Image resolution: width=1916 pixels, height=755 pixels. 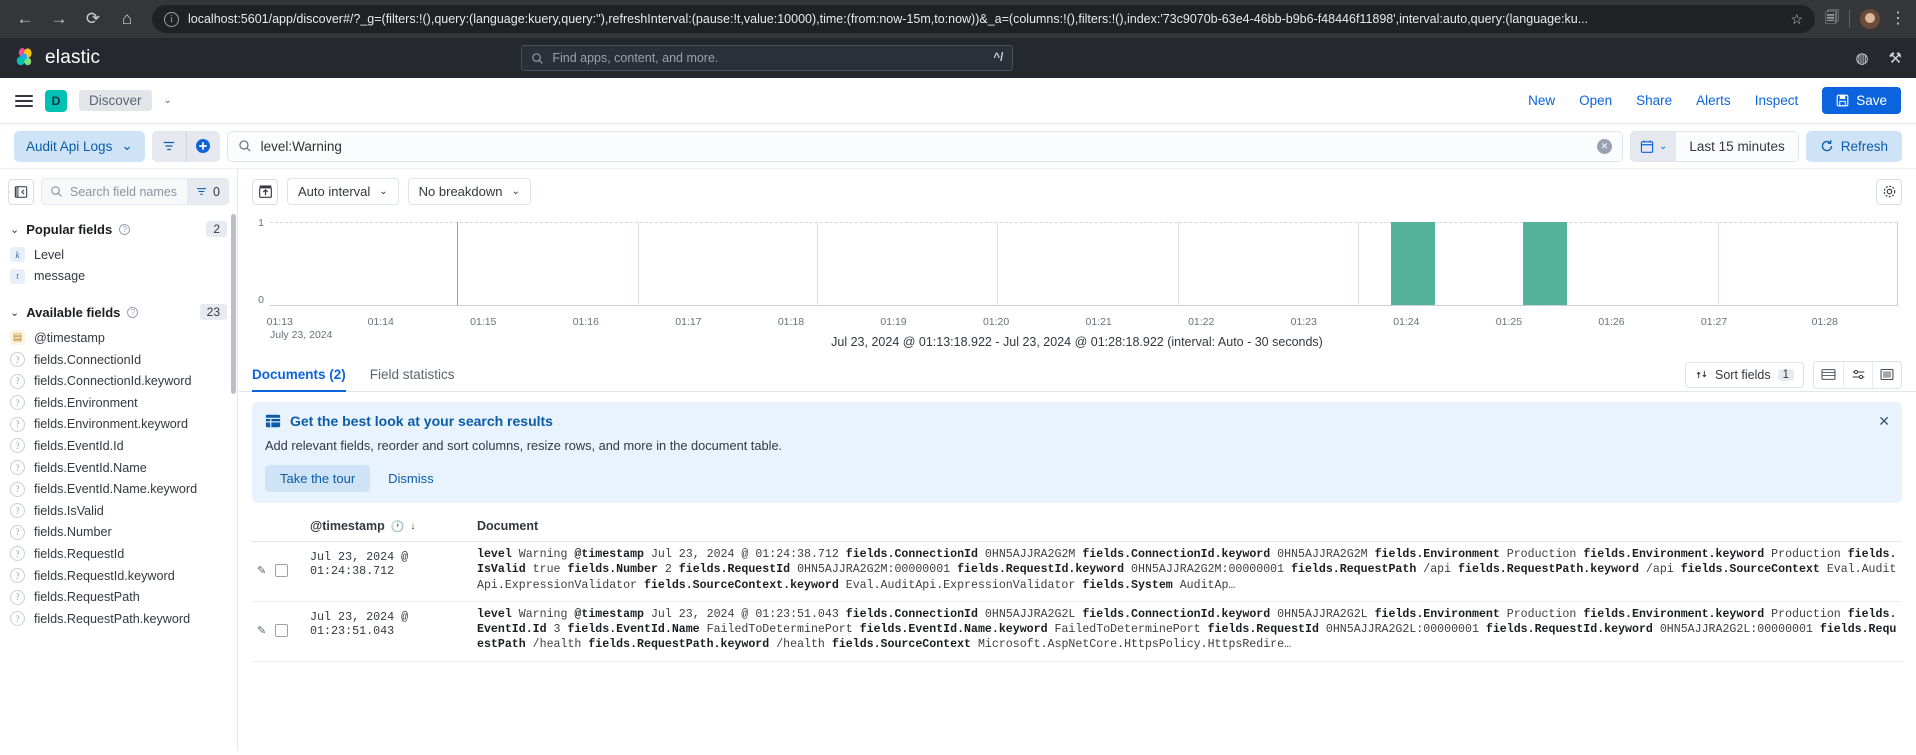 What do you see at coordinates (233, 304) in the screenshot?
I see `sidebar-scrollbar` at bounding box center [233, 304].